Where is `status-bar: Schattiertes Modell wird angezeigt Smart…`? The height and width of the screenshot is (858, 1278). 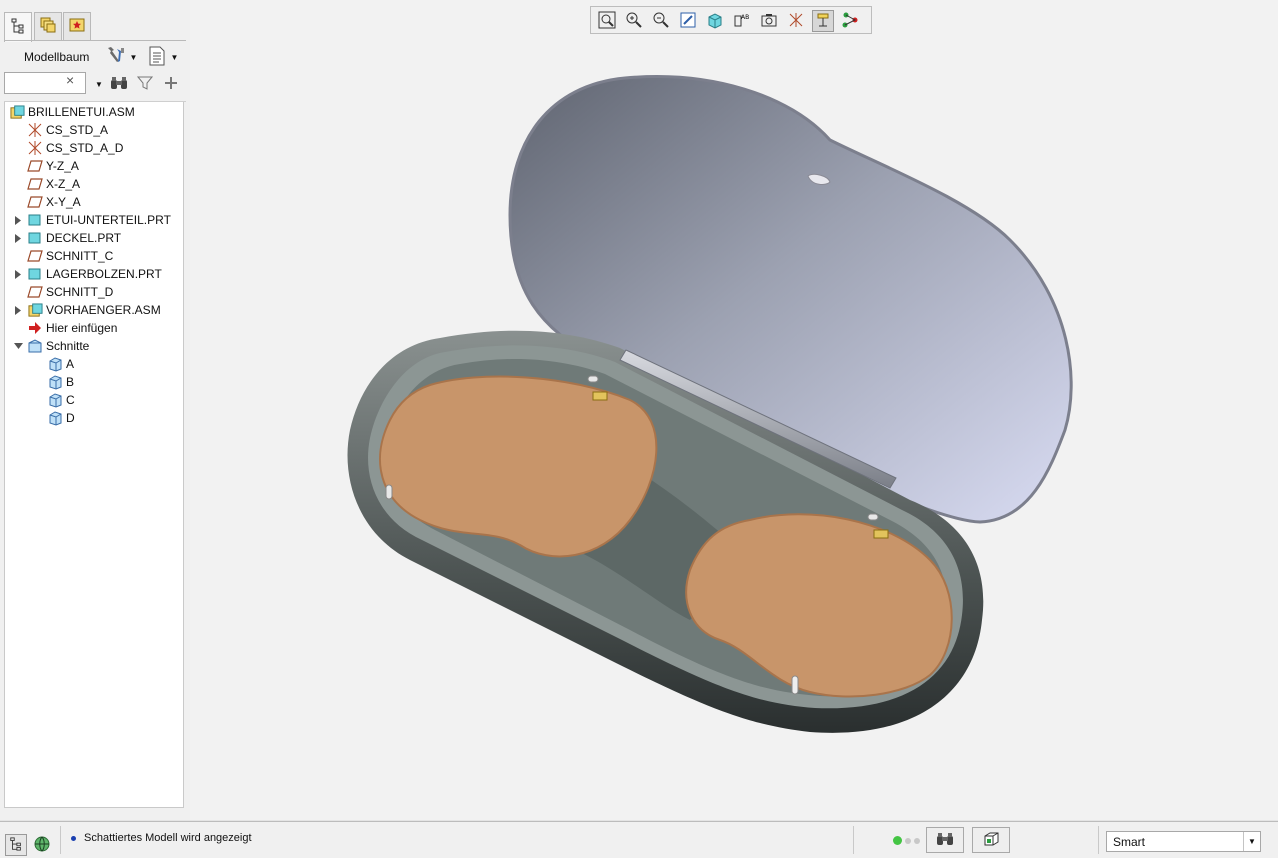 status-bar: Schattiertes Modell wird angezeigt Smart… is located at coordinates (639, 839).